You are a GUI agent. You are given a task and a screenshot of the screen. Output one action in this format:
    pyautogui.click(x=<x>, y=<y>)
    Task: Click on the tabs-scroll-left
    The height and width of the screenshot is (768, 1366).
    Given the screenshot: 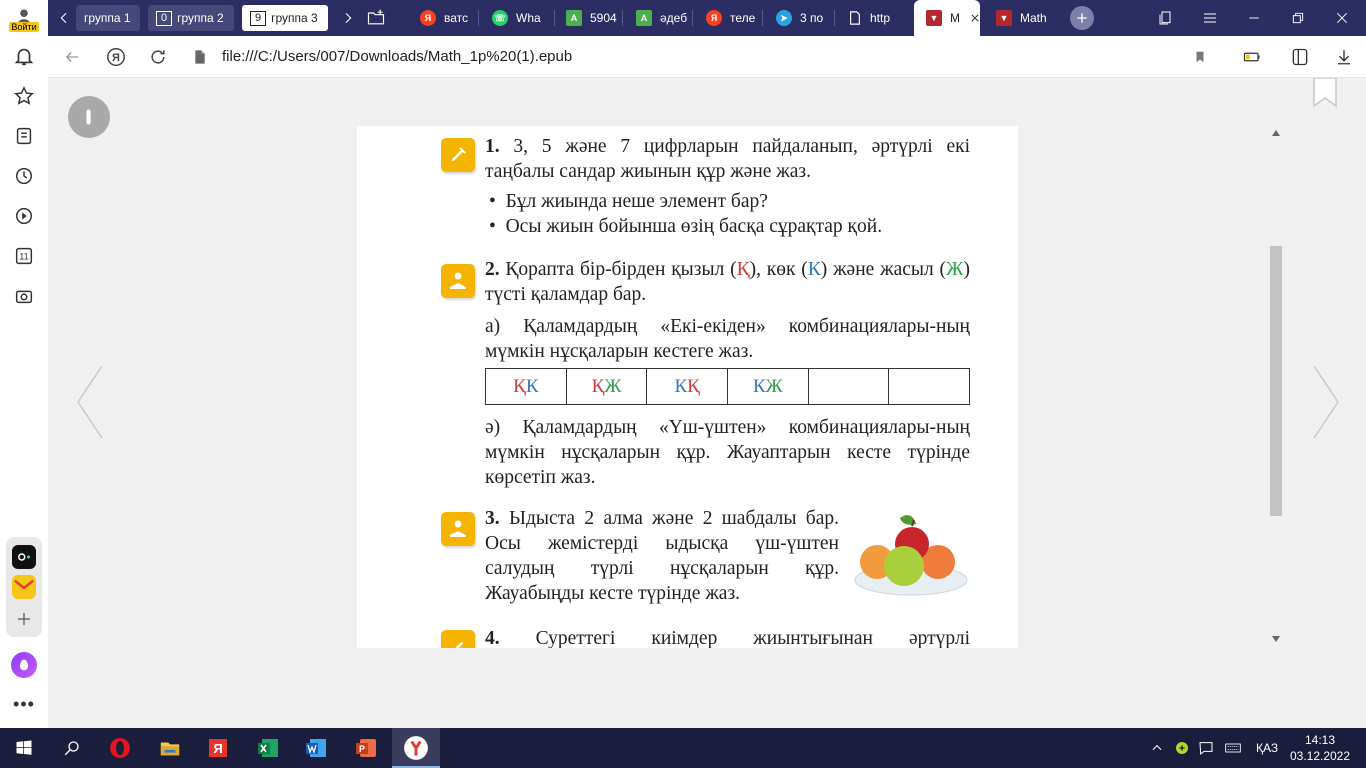 What is the action you would take?
    pyautogui.click(x=64, y=18)
    